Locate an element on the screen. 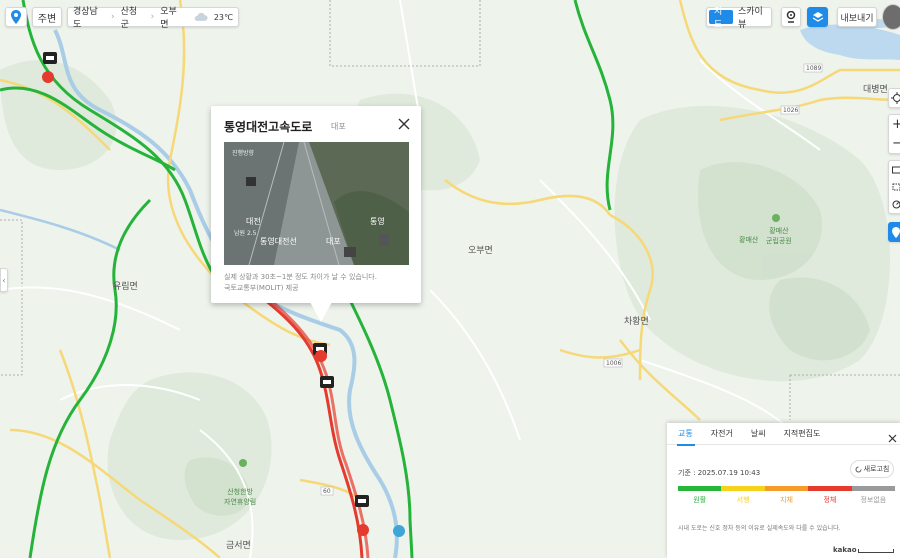 The width and height of the screenshot is (900, 558). tab-weather: 날씨 is located at coordinates (758, 433).